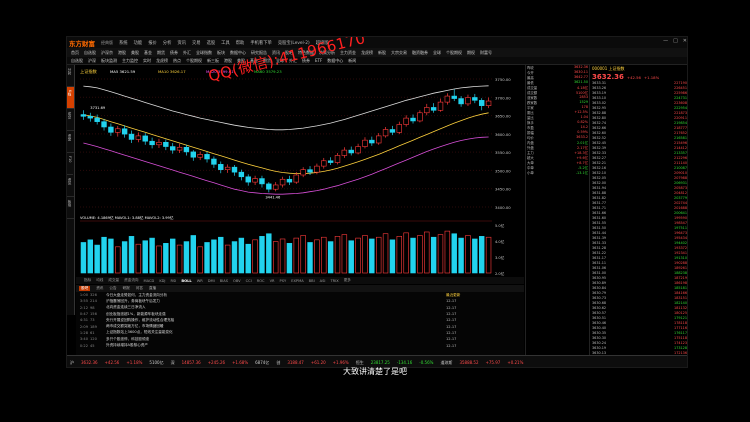  What do you see at coordinates (196, 43) in the screenshot?
I see `menu-item: 交易` at bounding box center [196, 43].